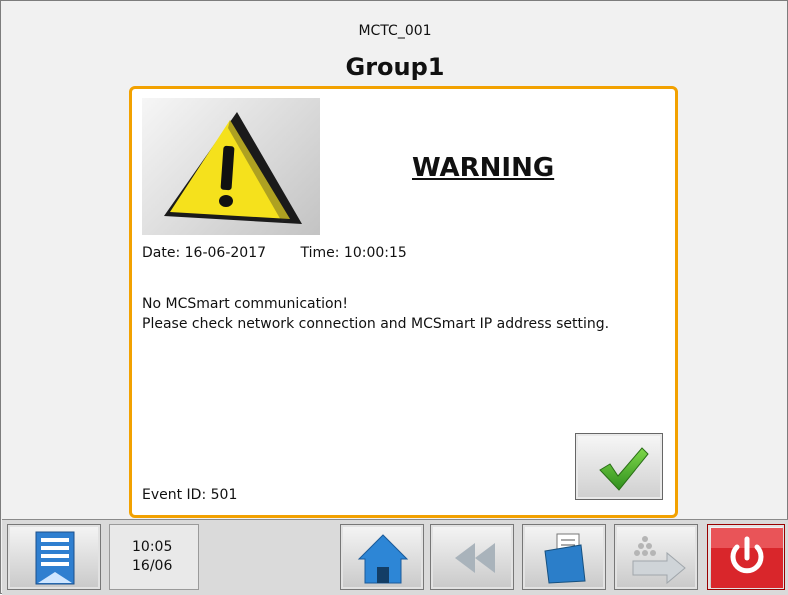  What do you see at coordinates (659, 560) in the screenshot?
I see `export-arrow-icon` at bounding box center [659, 560].